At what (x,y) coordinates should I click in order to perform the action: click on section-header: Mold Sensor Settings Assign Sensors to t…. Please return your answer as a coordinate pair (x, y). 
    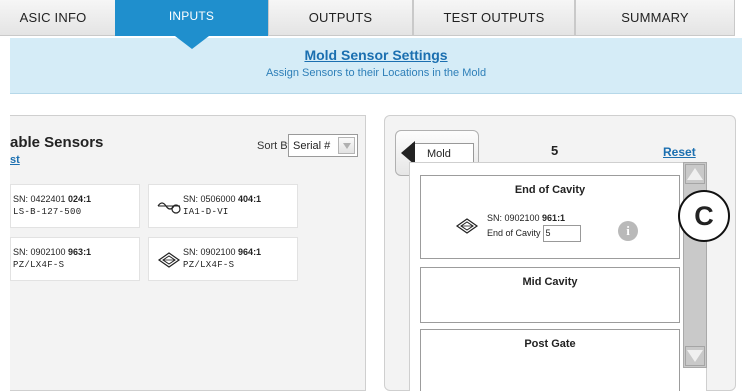
    Looking at the image, I should click on (376, 66).